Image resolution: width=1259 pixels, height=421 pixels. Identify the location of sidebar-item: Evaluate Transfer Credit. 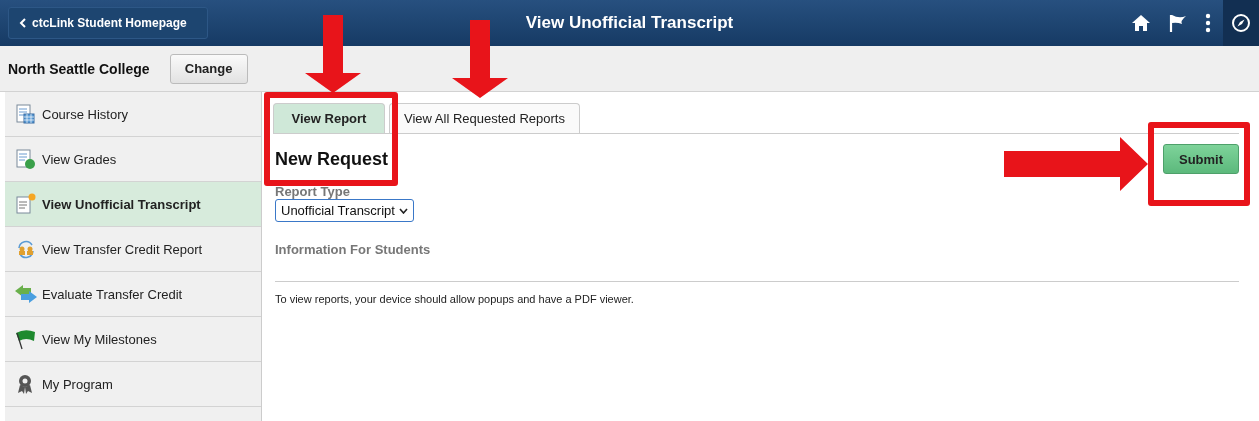
(133, 294).